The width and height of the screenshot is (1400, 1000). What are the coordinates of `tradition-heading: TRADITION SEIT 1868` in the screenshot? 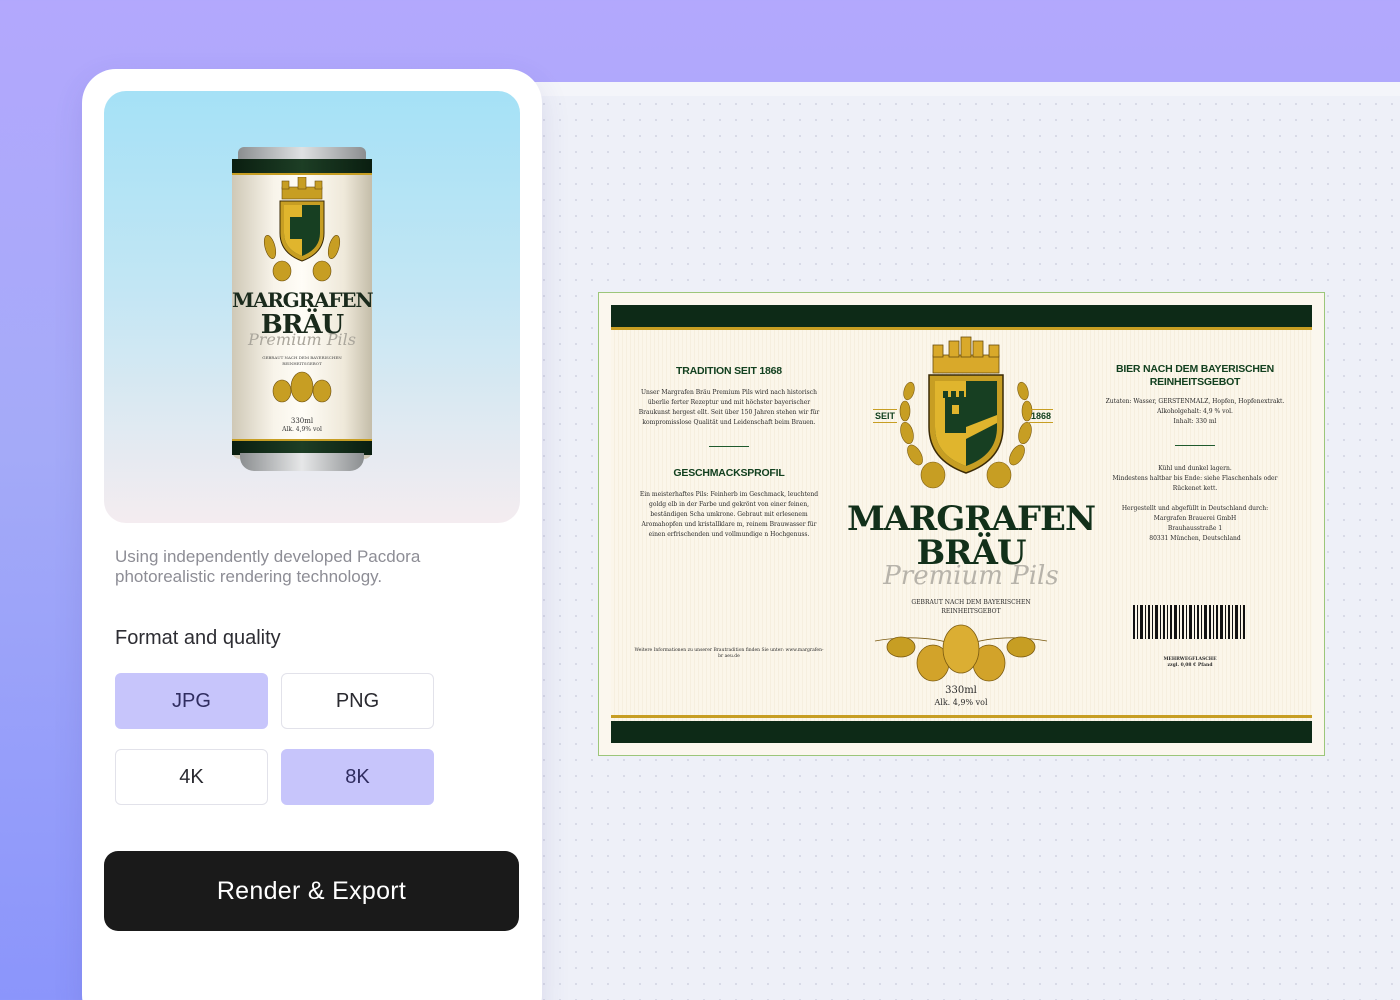 It's located at (729, 371).